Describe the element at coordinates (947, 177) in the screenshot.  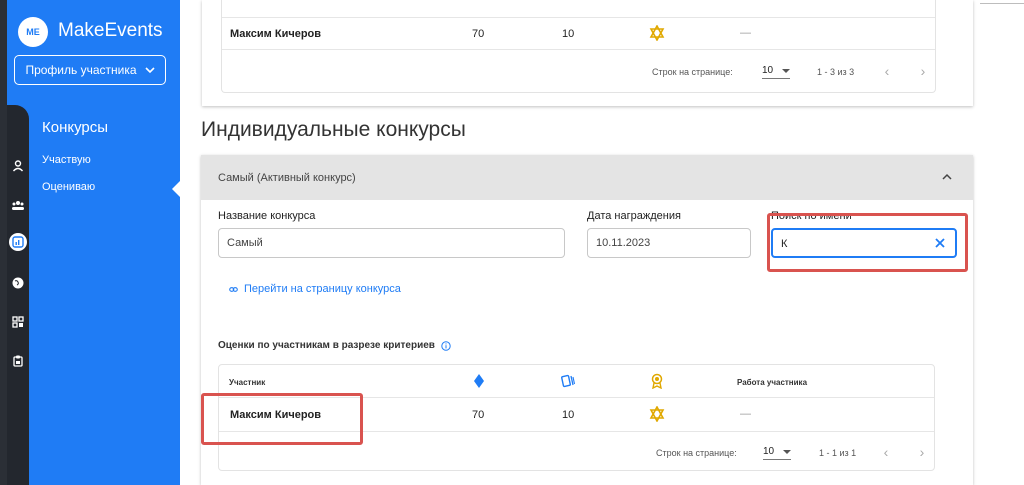
I see `chevron-up-icon` at that location.